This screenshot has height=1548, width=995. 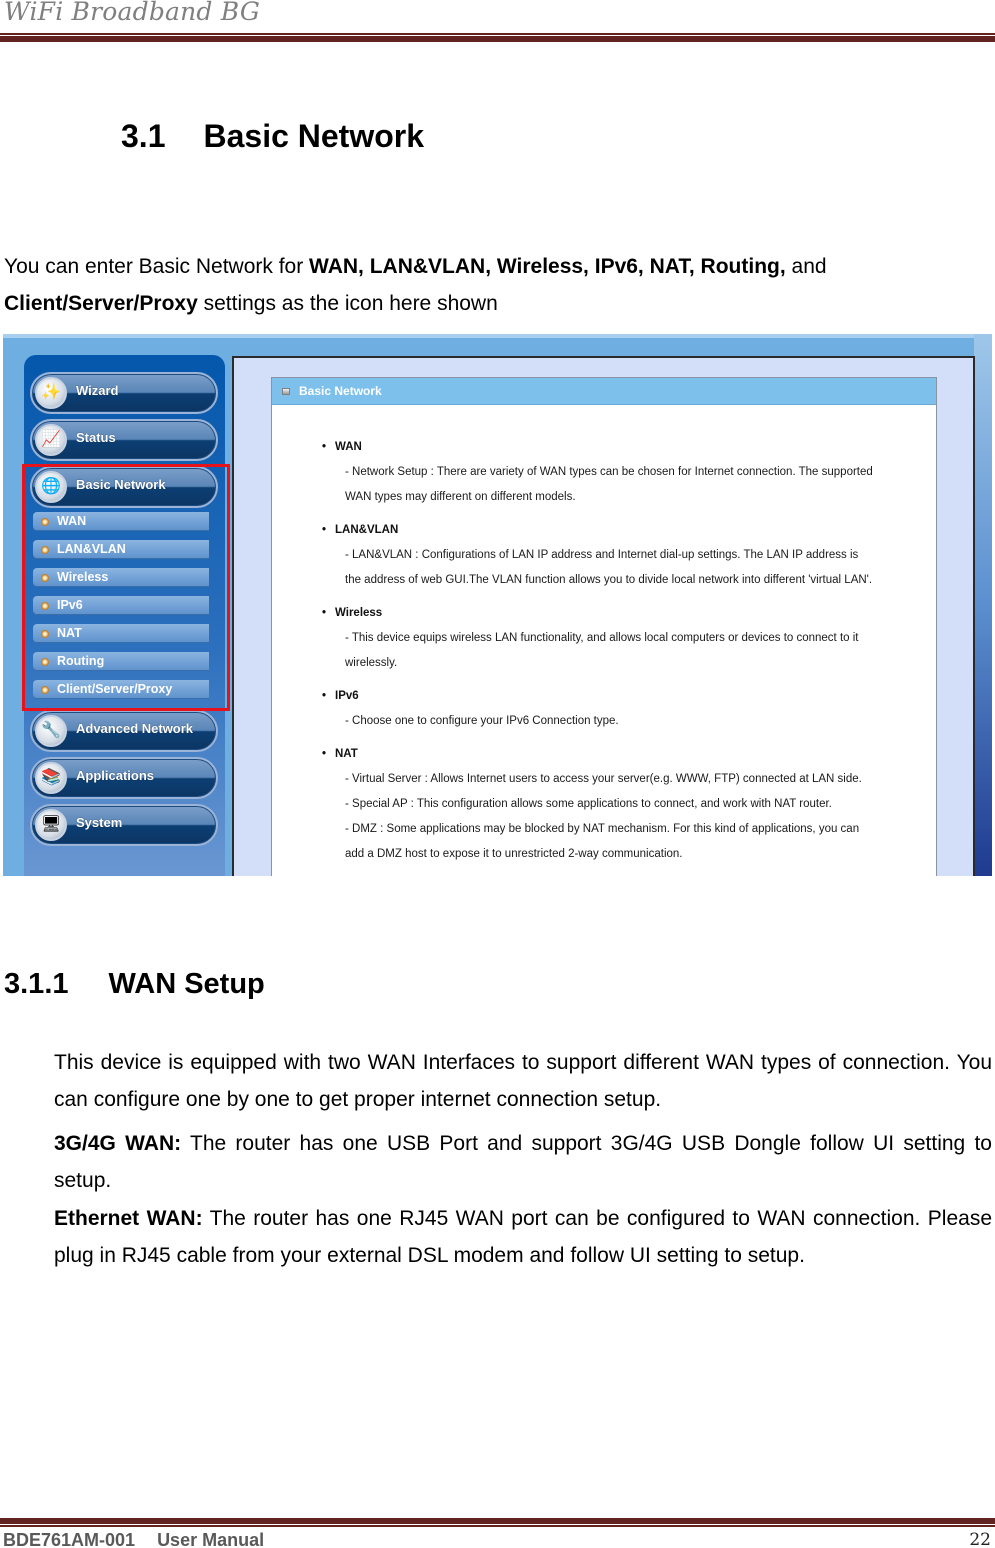 What do you see at coordinates (367, 530) in the screenshot?
I see `section-title: LAN&VLAN` at bounding box center [367, 530].